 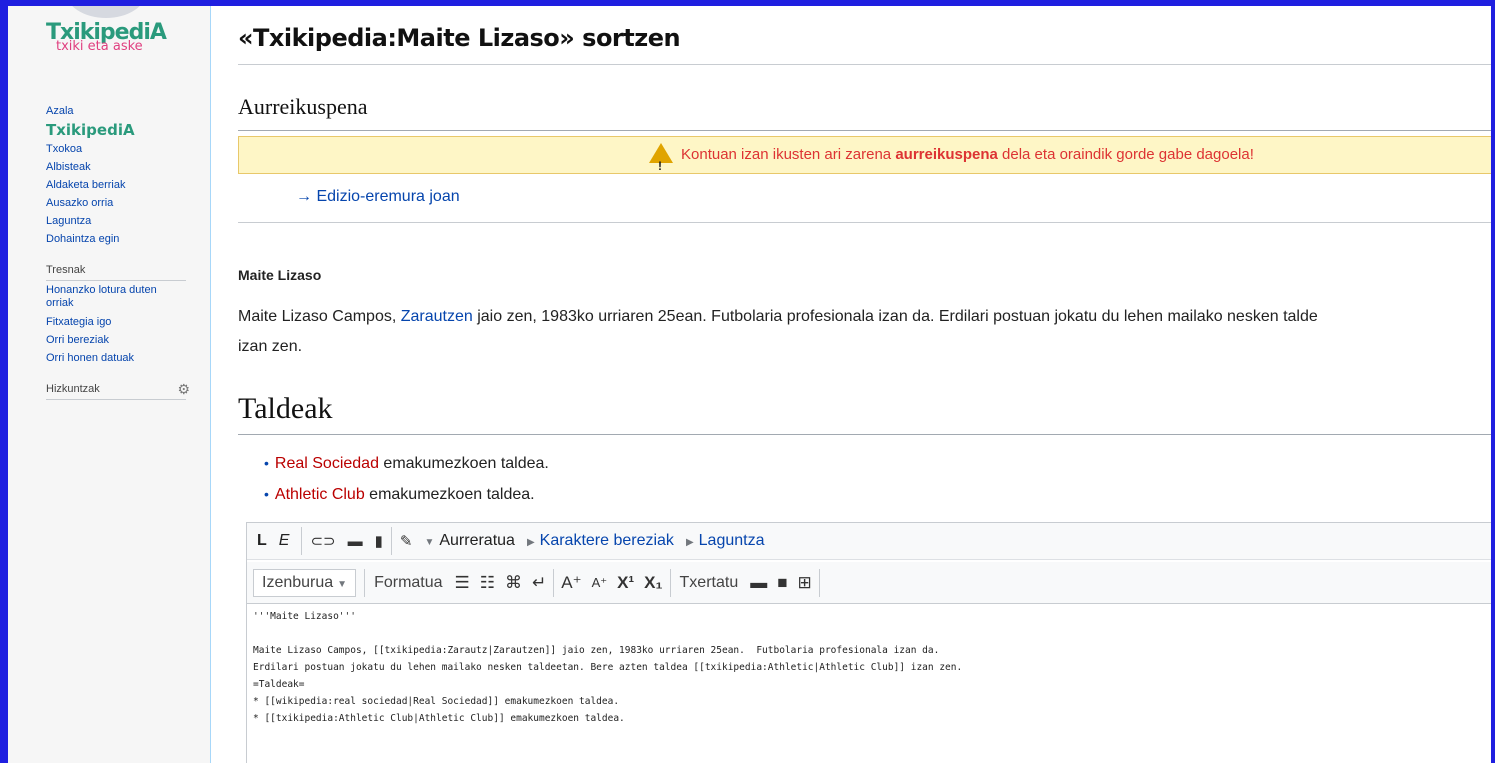 I want to click on tools-heading: Tresnak, so click(x=116, y=272).